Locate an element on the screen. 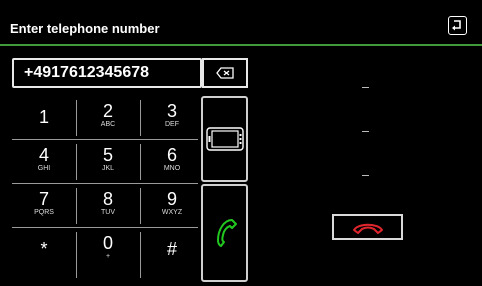 This screenshot has width=482, height=286. backspace-button is located at coordinates (225, 73).